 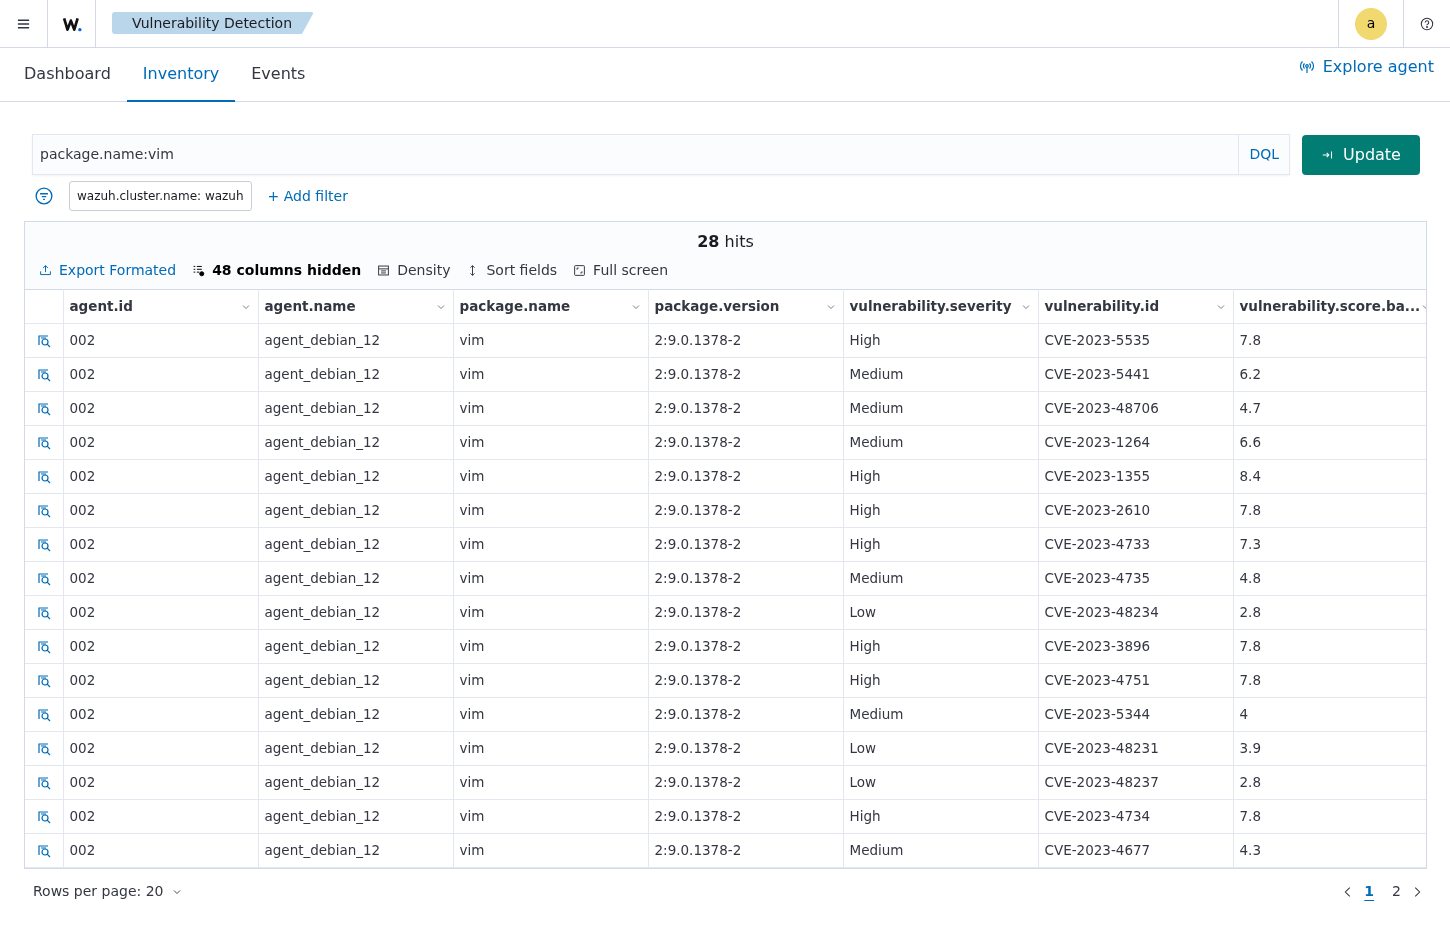 What do you see at coordinates (1135, 442) in the screenshot?
I see `table-cell: CVE-2023-1264` at bounding box center [1135, 442].